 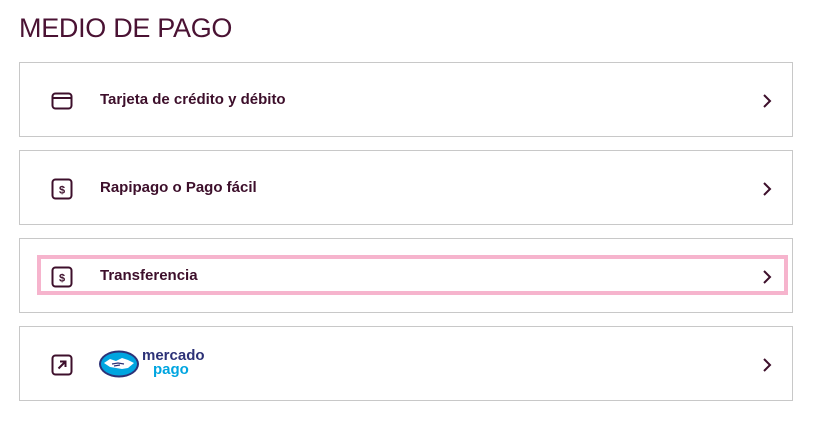 What do you see at coordinates (62, 365) in the screenshot?
I see `external-link-icon` at bounding box center [62, 365].